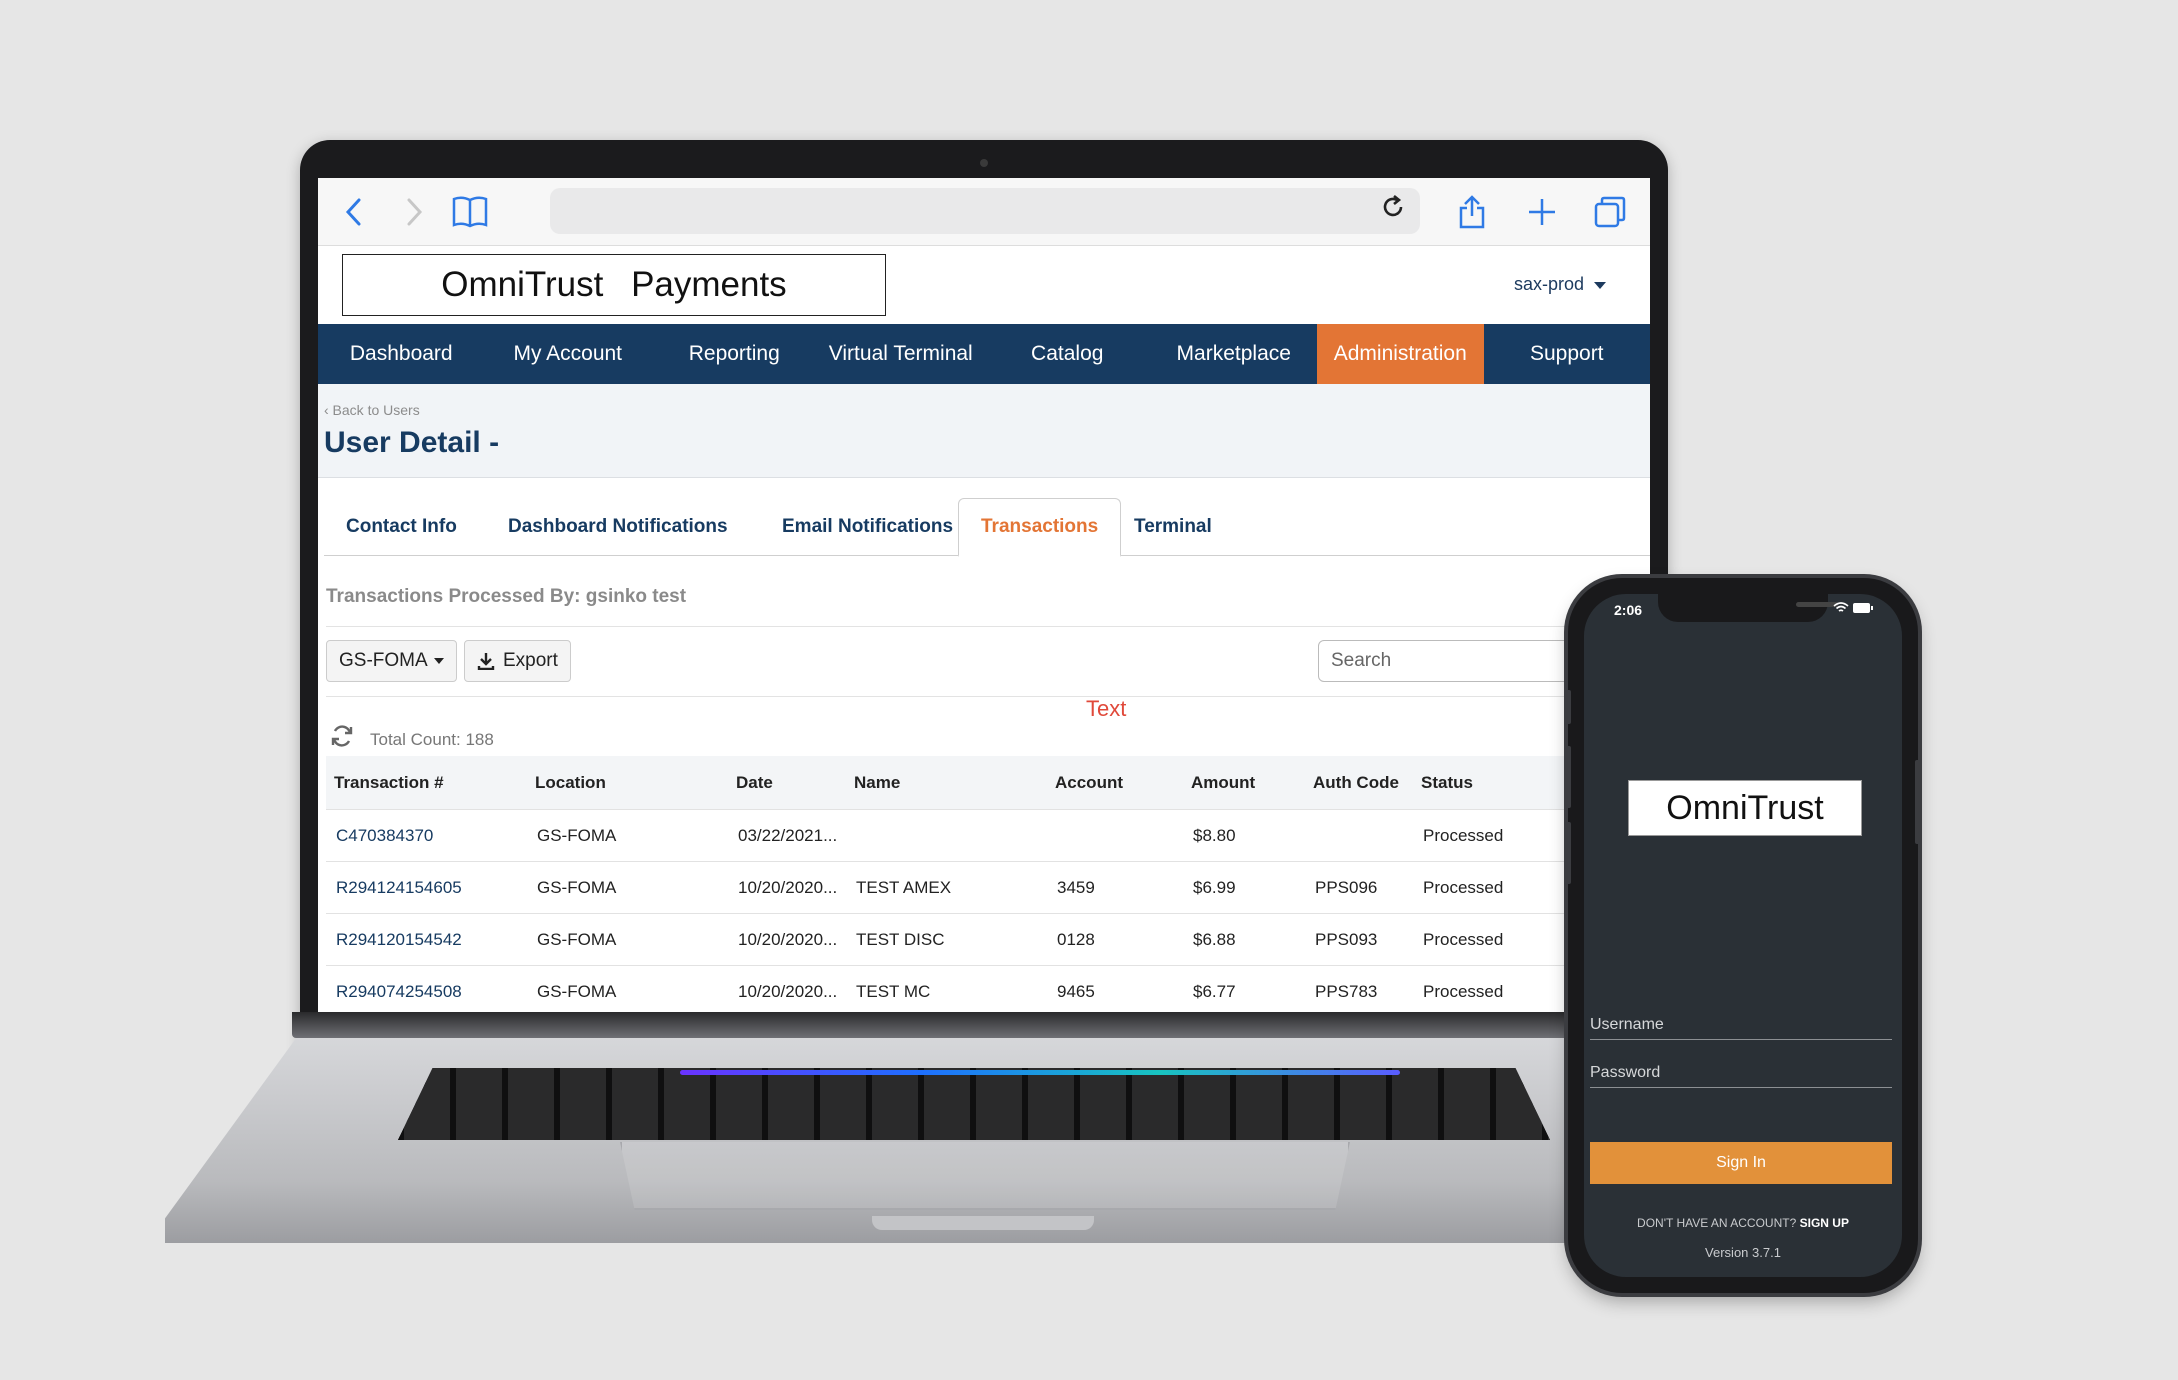 Image resolution: width=2178 pixels, height=1380 pixels. Describe the element at coordinates (618, 527) in the screenshot. I see `tab-dashboard-notifications: Dashboard Notifications` at that location.